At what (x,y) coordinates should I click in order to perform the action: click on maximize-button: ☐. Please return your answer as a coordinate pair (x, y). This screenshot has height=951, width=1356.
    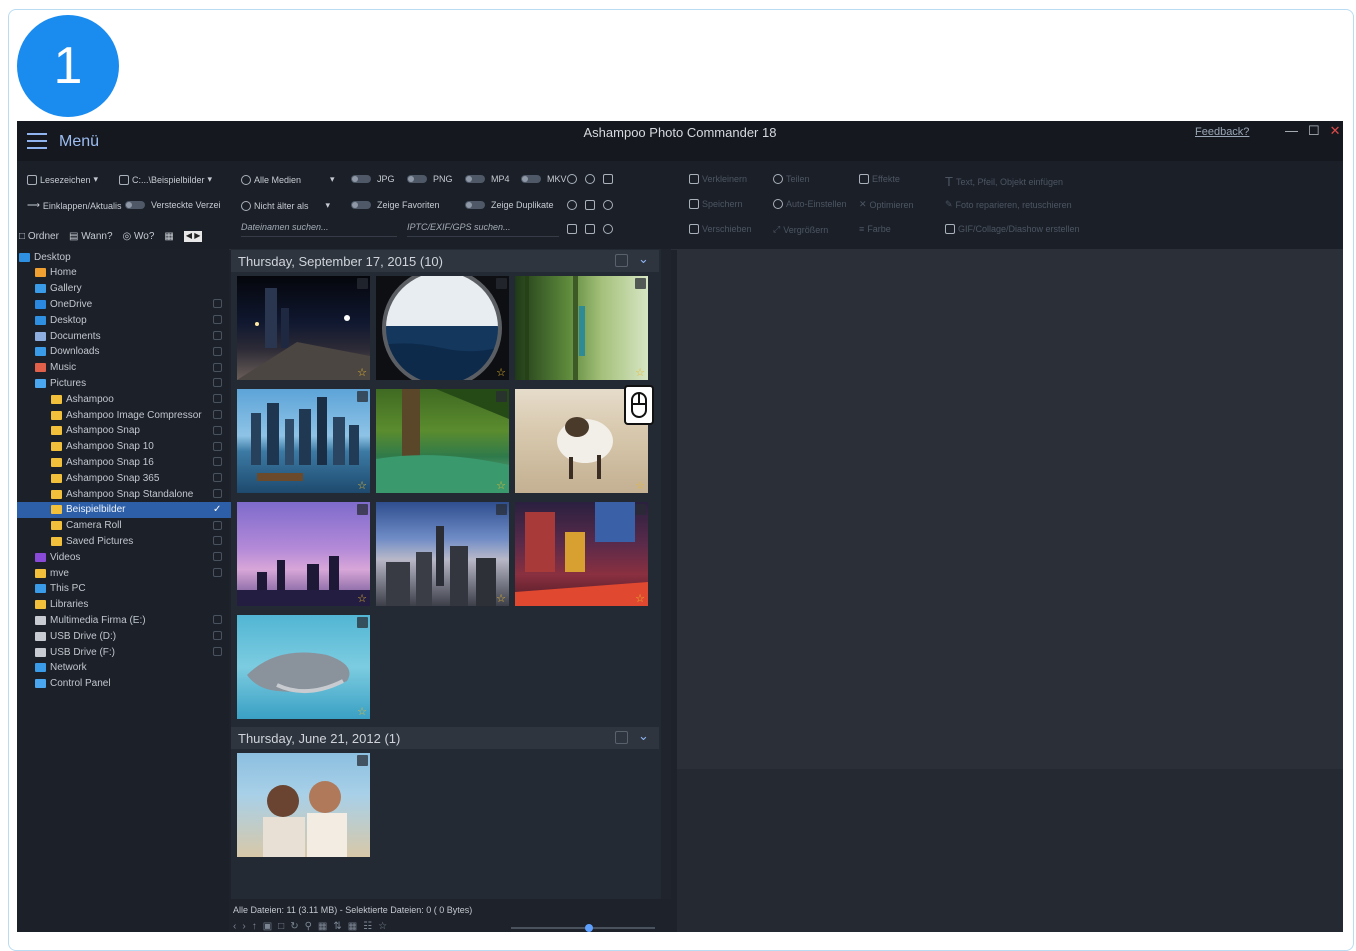
    Looking at the image, I should click on (1314, 131).